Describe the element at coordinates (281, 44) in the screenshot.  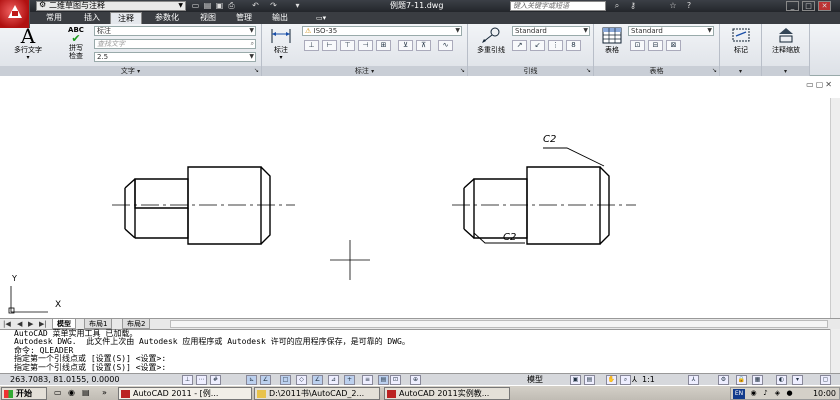
I see `dimension-button: 标注 ▾` at that location.